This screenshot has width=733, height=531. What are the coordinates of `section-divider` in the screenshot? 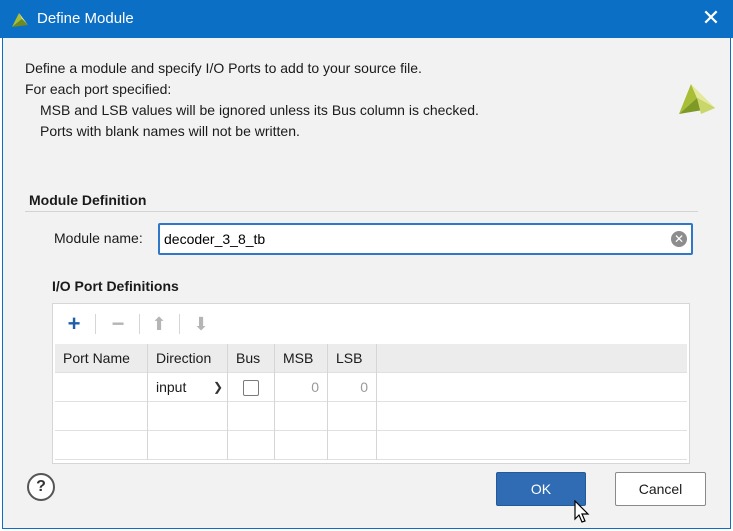 It's located at (361, 211).